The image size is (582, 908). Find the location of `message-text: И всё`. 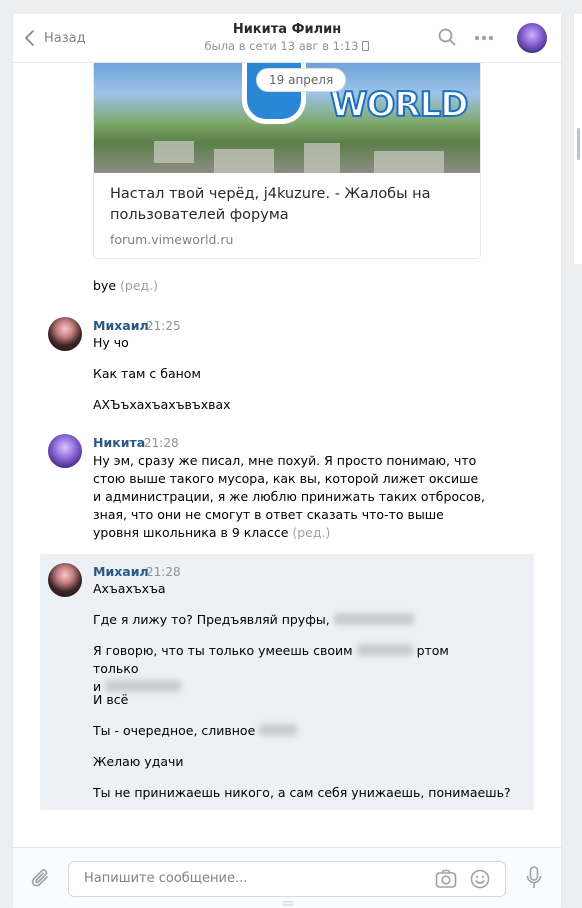

message-text: И всё is located at coordinates (111, 699).